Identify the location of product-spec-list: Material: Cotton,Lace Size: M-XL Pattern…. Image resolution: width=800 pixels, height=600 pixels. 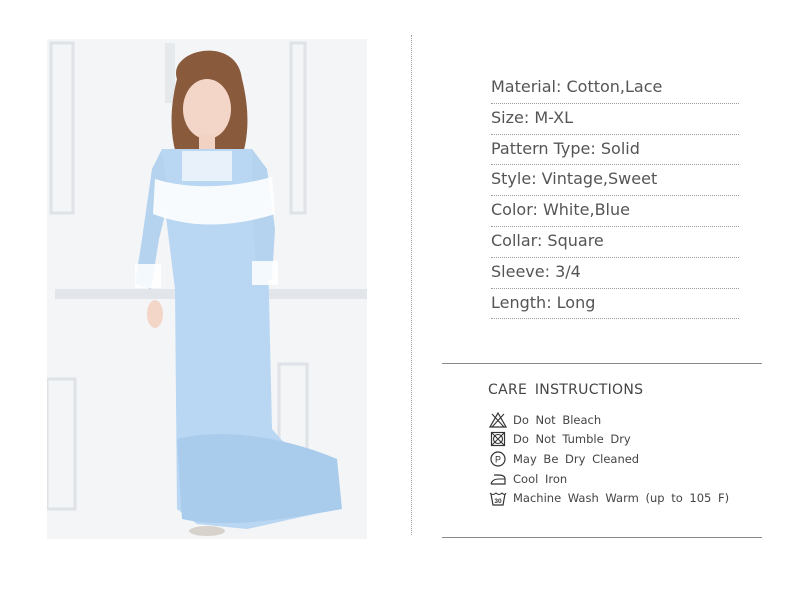
(615, 196).